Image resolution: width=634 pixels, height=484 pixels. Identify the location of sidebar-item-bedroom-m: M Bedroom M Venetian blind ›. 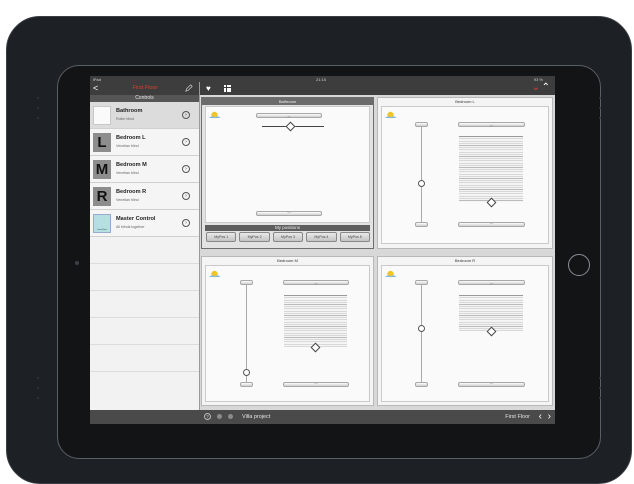
(144, 169).